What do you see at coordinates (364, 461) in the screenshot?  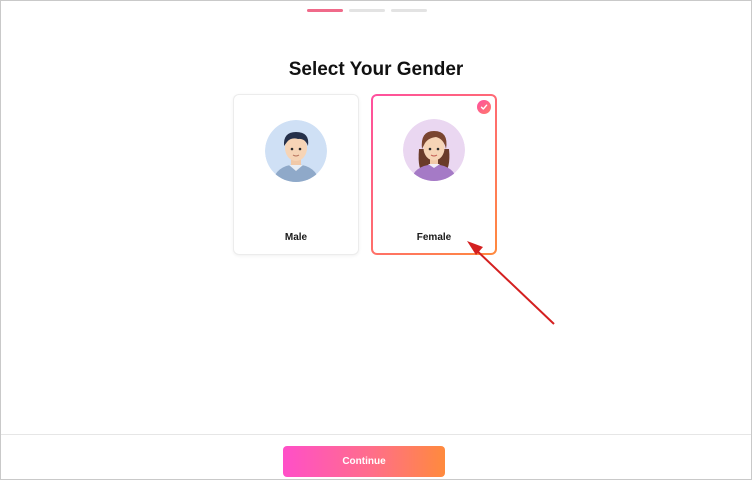 I see `continue-button: Continue` at bounding box center [364, 461].